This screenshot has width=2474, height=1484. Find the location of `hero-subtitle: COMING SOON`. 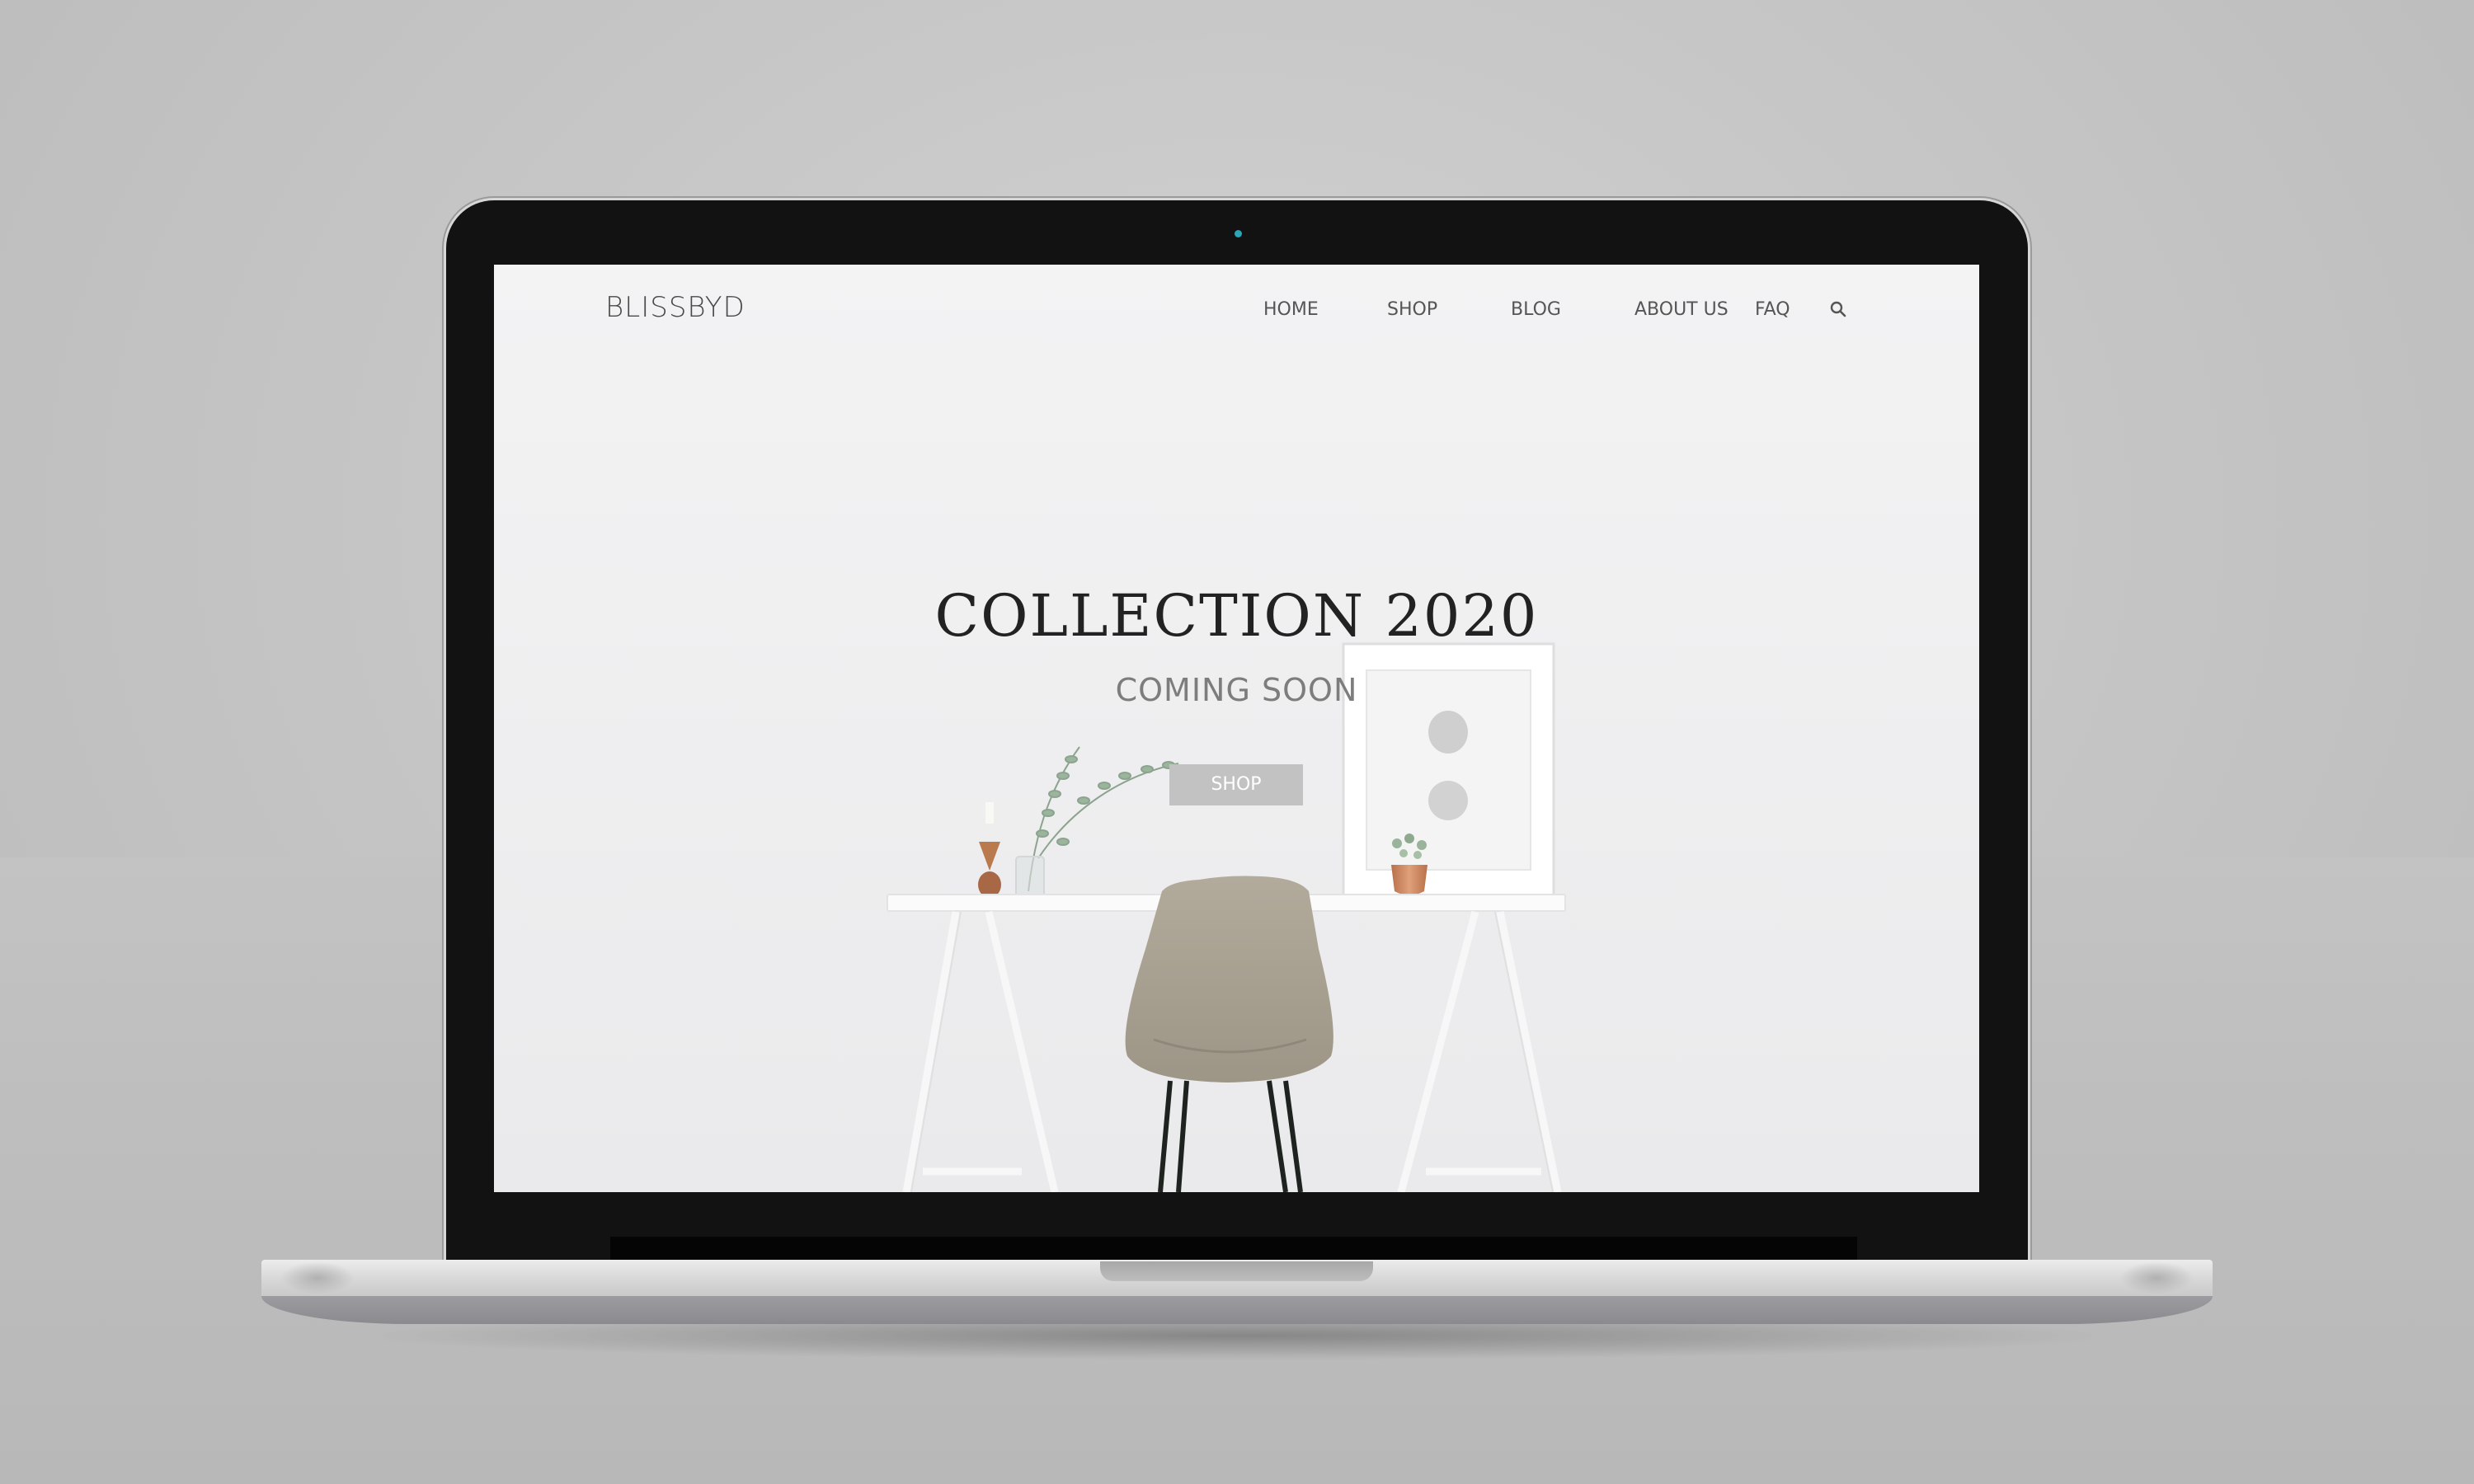

hero-subtitle: COMING SOON is located at coordinates (1236, 690).